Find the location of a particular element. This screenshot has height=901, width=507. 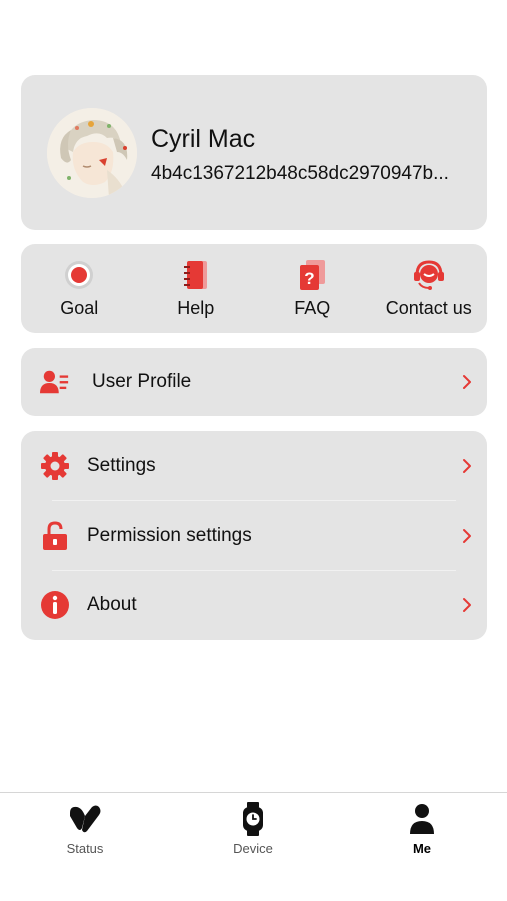

tab-status: Status is located at coordinates (85, 828).